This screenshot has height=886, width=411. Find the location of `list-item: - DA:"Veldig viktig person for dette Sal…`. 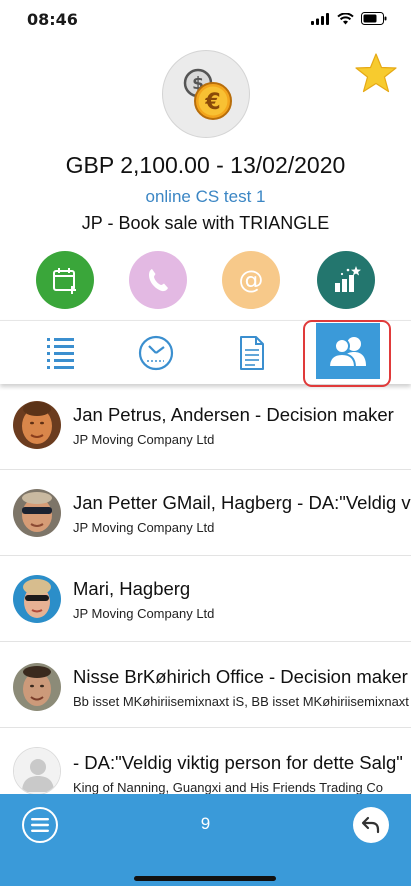

list-item: - DA:"Veldig viktig person for dette Sal… is located at coordinates (205, 761).